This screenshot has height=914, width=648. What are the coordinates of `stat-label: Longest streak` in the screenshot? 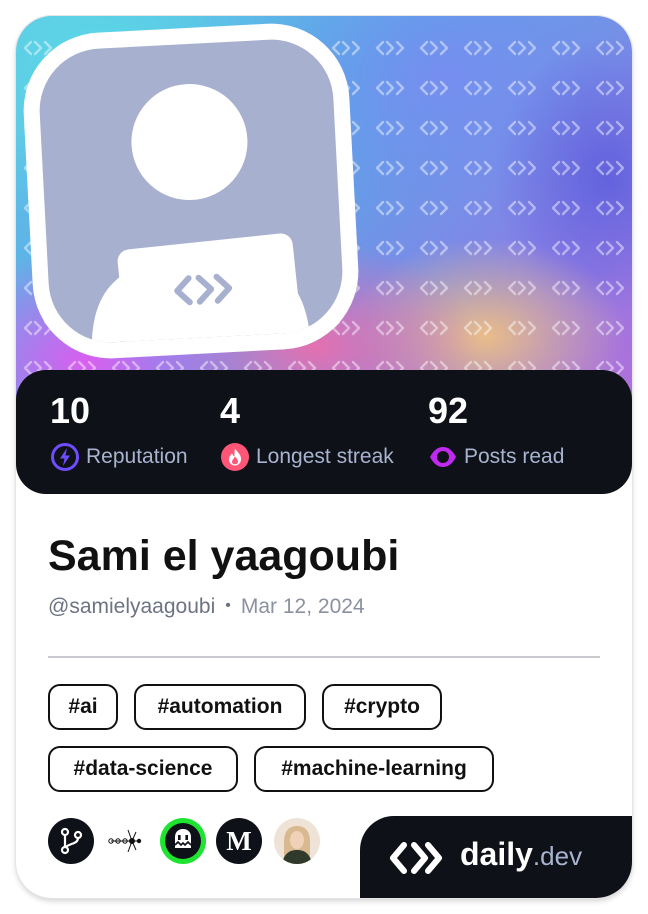 It's located at (325, 456).